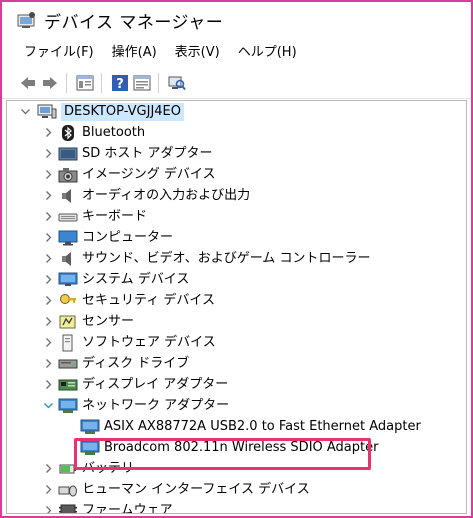  What do you see at coordinates (236, 111) in the screenshot?
I see `tree-root: DESKTOP-VGJJ4EO` at bounding box center [236, 111].